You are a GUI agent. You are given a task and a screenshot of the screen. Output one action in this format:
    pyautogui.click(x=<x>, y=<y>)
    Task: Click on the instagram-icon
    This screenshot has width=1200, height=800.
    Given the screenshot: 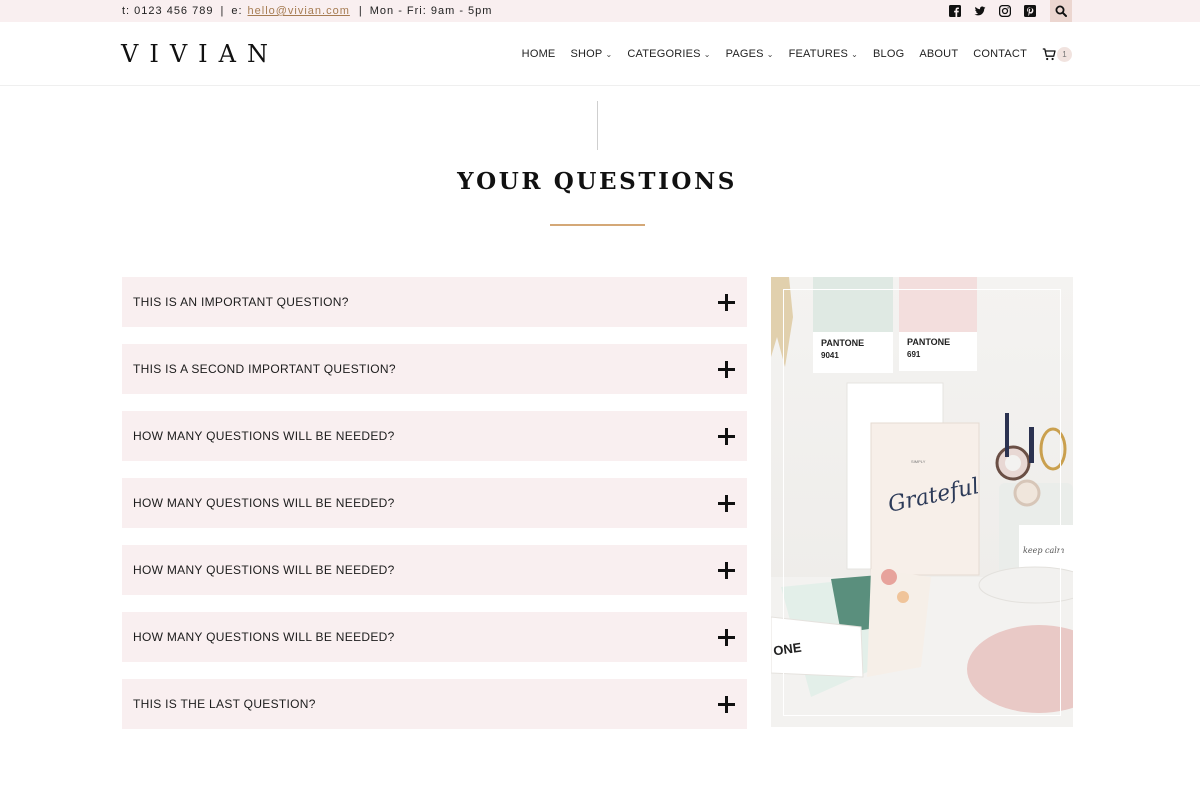 What is the action you would take?
    pyautogui.click(x=1005, y=11)
    